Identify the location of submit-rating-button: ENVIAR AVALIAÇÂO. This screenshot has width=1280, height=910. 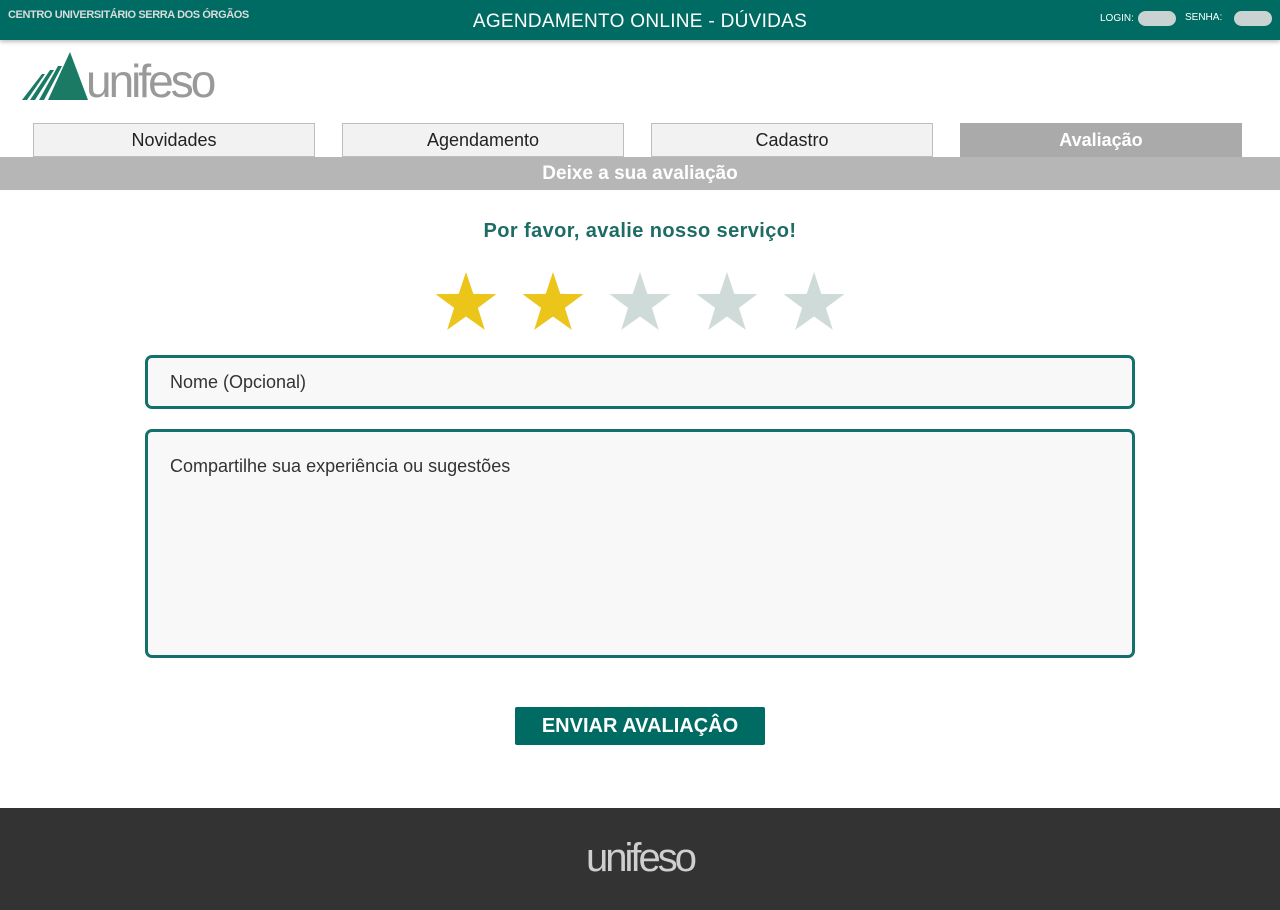
(640, 726).